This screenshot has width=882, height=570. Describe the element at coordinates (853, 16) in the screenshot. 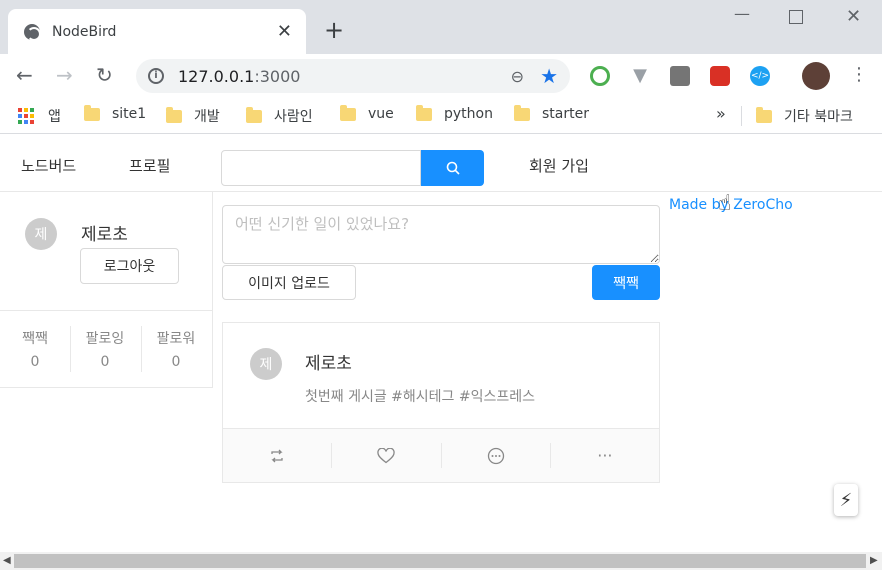

I see `window-close-icon: ✕` at that location.